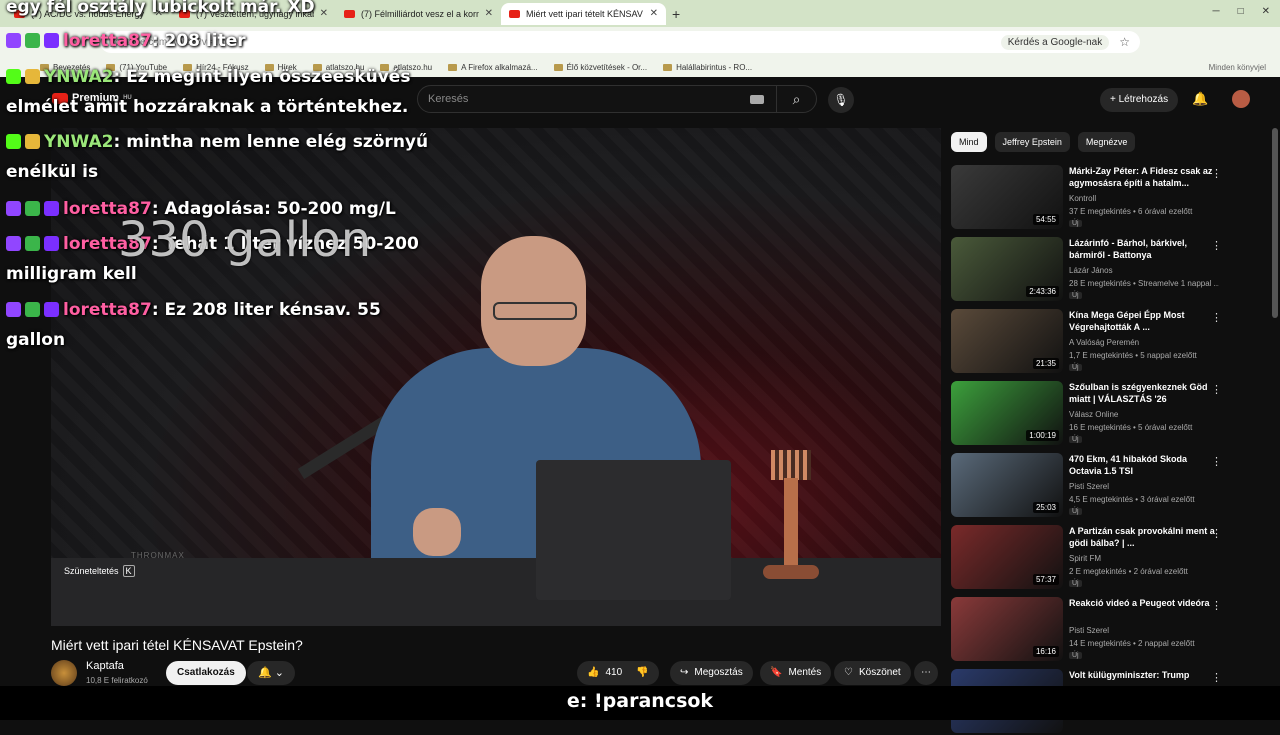 The width and height of the screenshot is (1280, 735). What do you see at coordinates (1007, 269) in the screenshot?
I see `video-thumbnail: 2:43:36` at bounding box center [1007, 269].